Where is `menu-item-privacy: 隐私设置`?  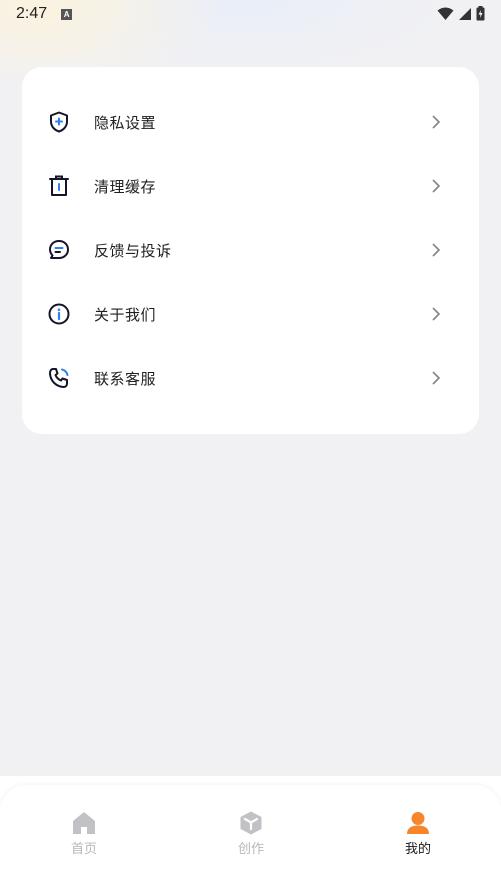 menu-item-privacy: 隐私设置 is located at coordinates (250, 122).